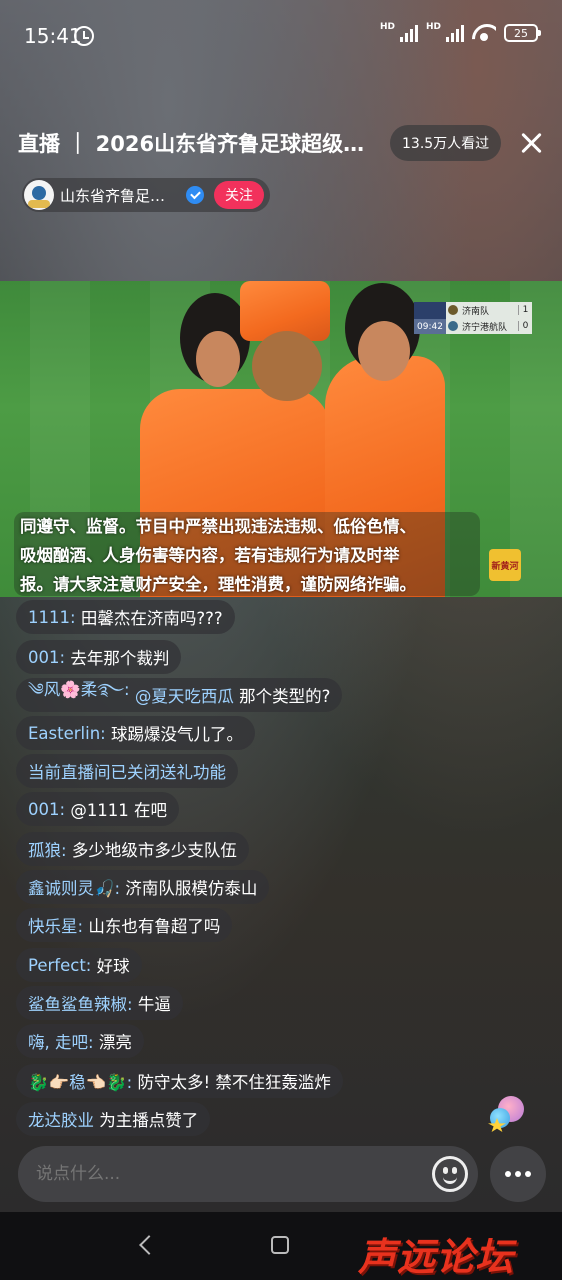 This screenshot has height=1280, width=562. Describe the element at coordinates (184, 696) in the screenshot. I see `mention-text: @夏天吃西瓜` at that location.